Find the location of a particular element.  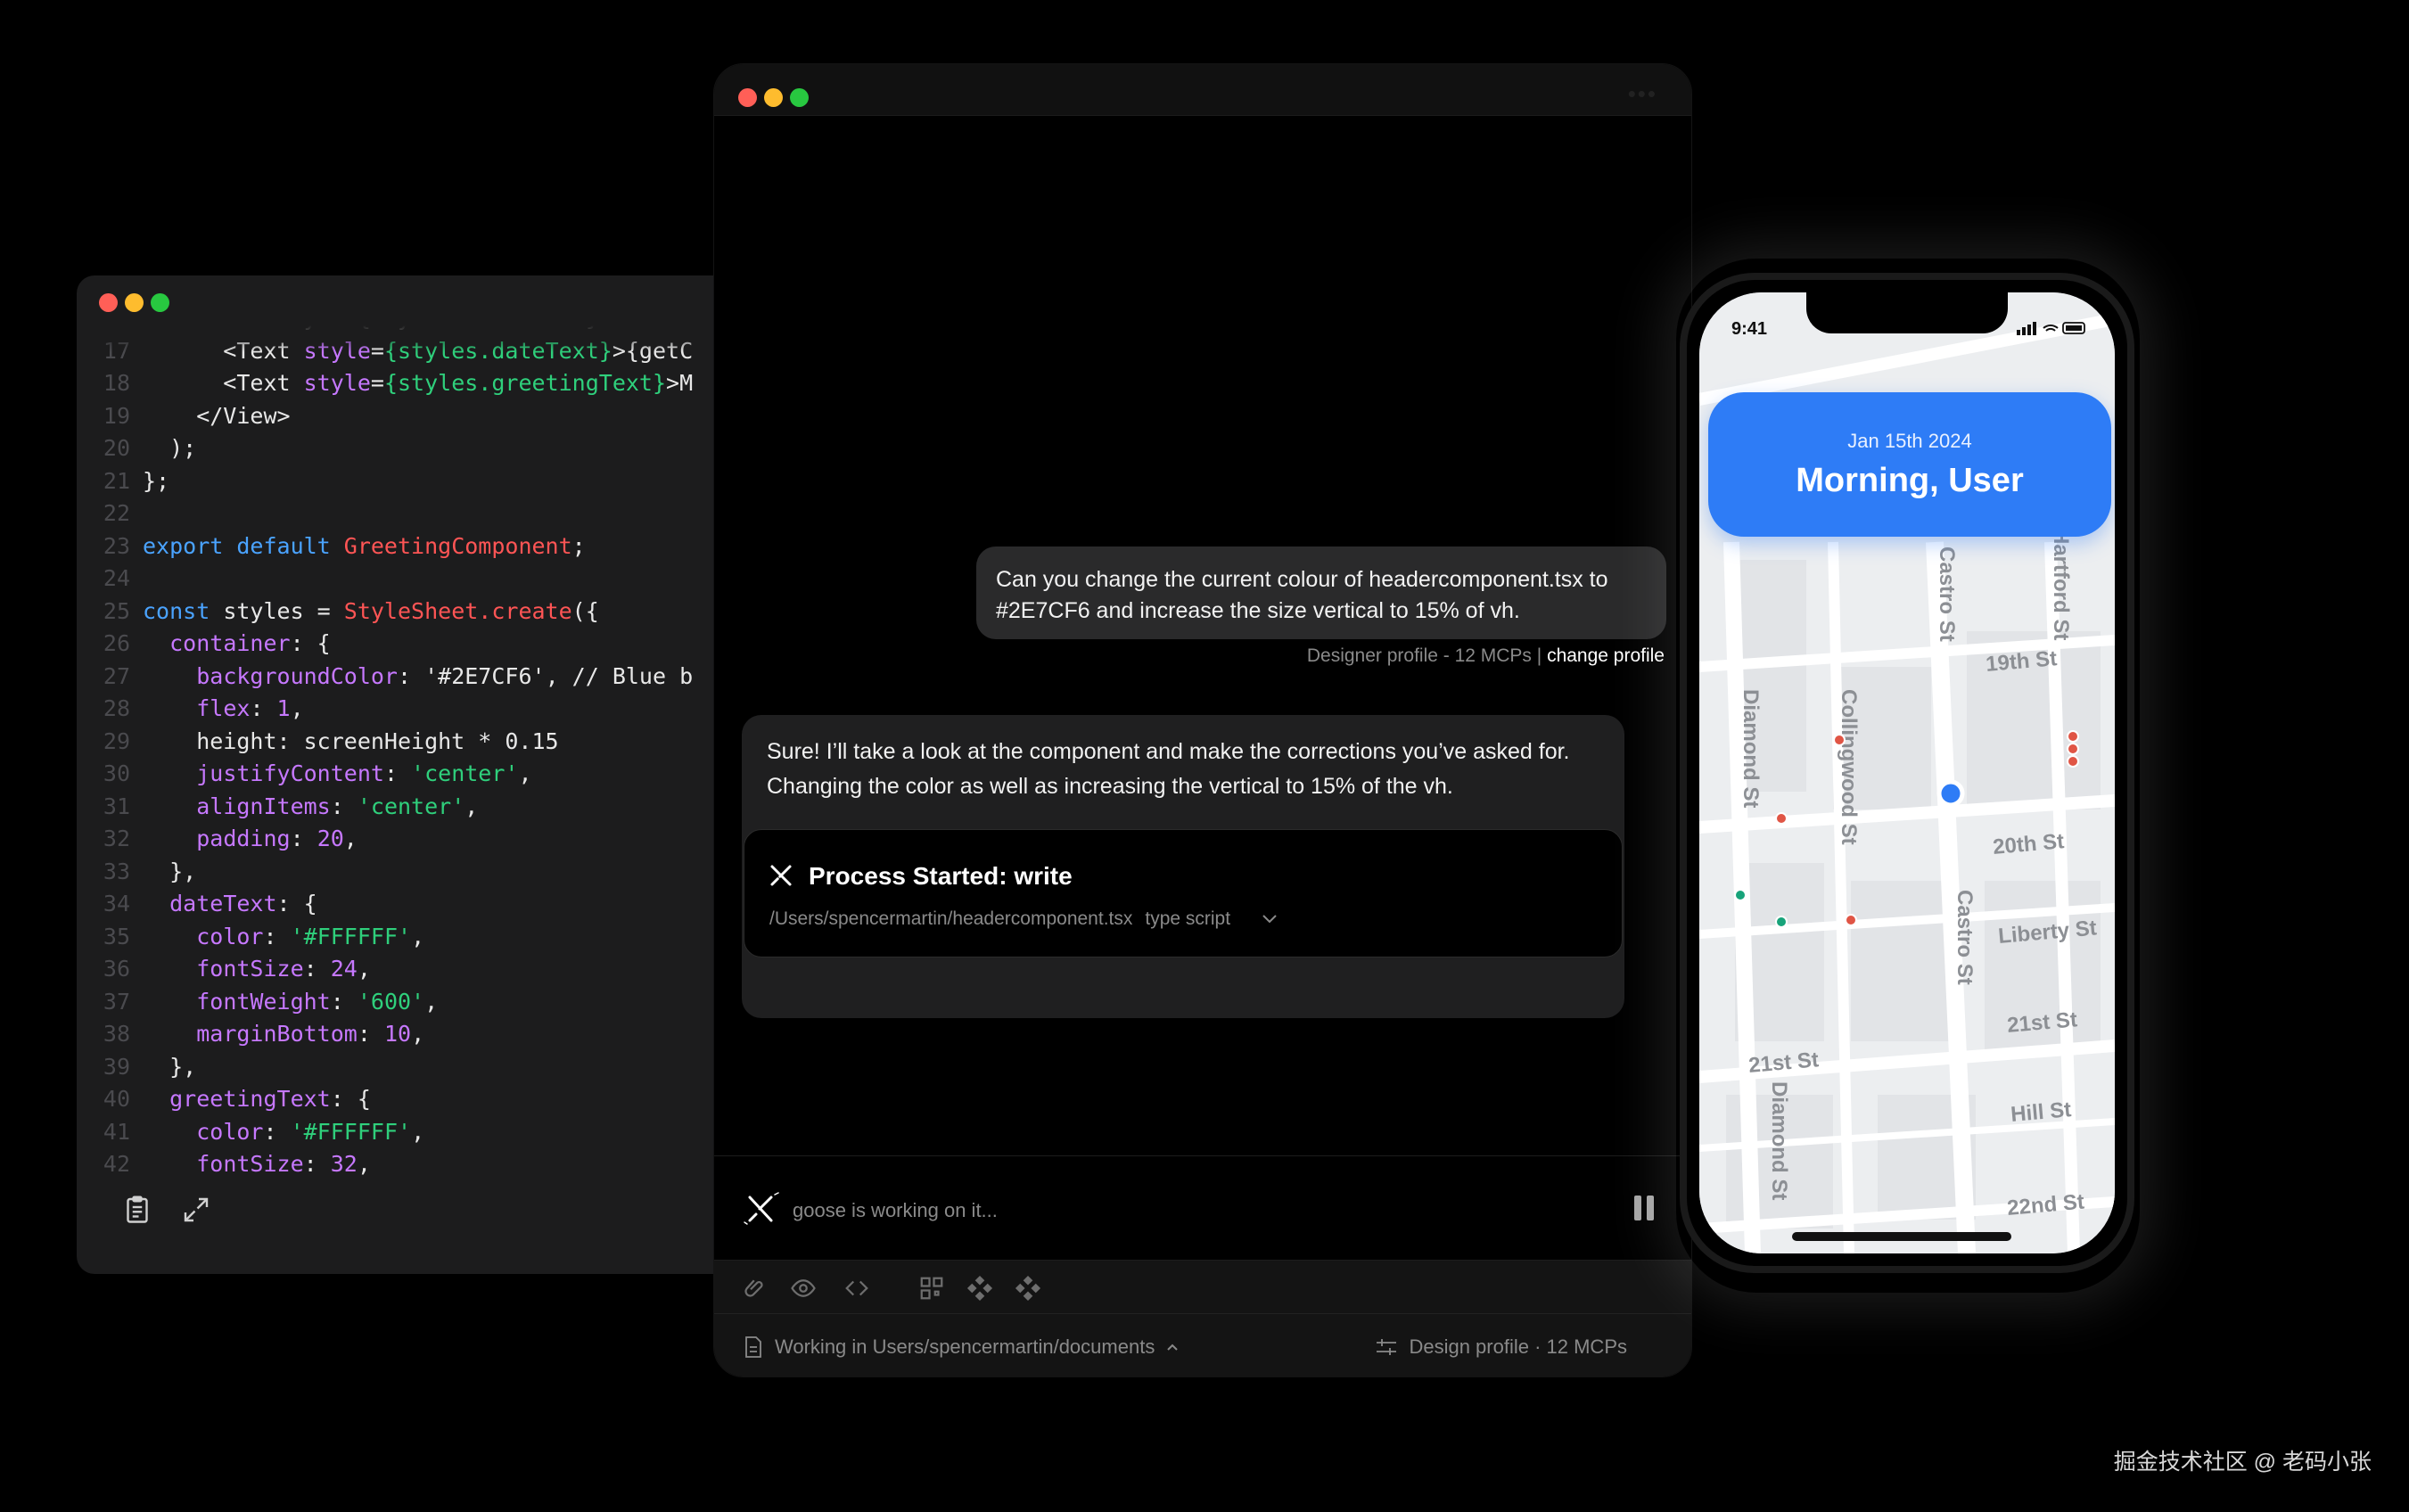

line-number: 38 is located at coordinates (116, 1034).